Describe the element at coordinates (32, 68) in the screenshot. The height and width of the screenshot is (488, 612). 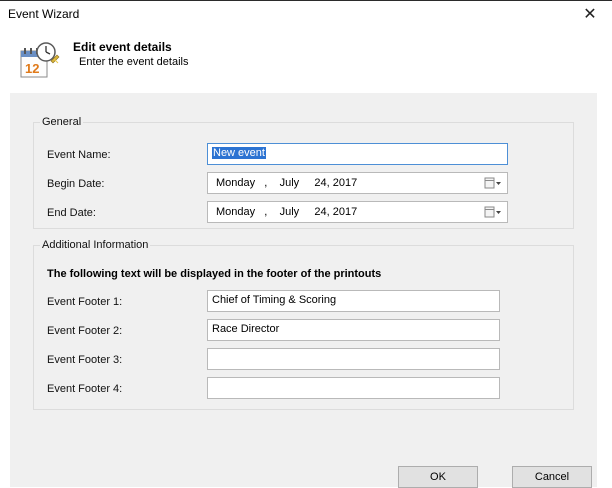
I see `svg-text: 12` at that location.